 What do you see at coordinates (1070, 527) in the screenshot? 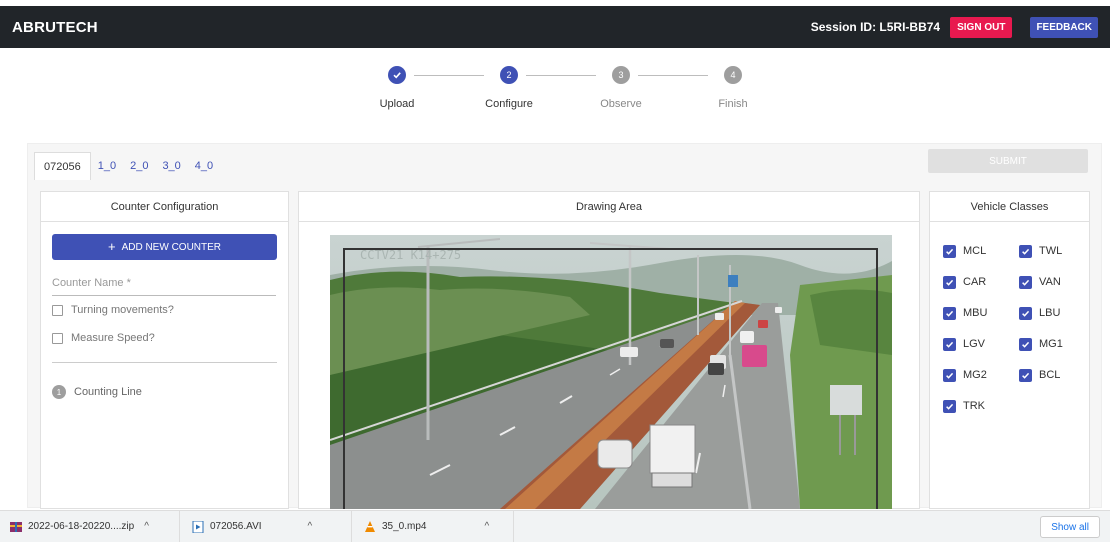
I see `show-all-button: Show all` at bounding box center [1070, 527].